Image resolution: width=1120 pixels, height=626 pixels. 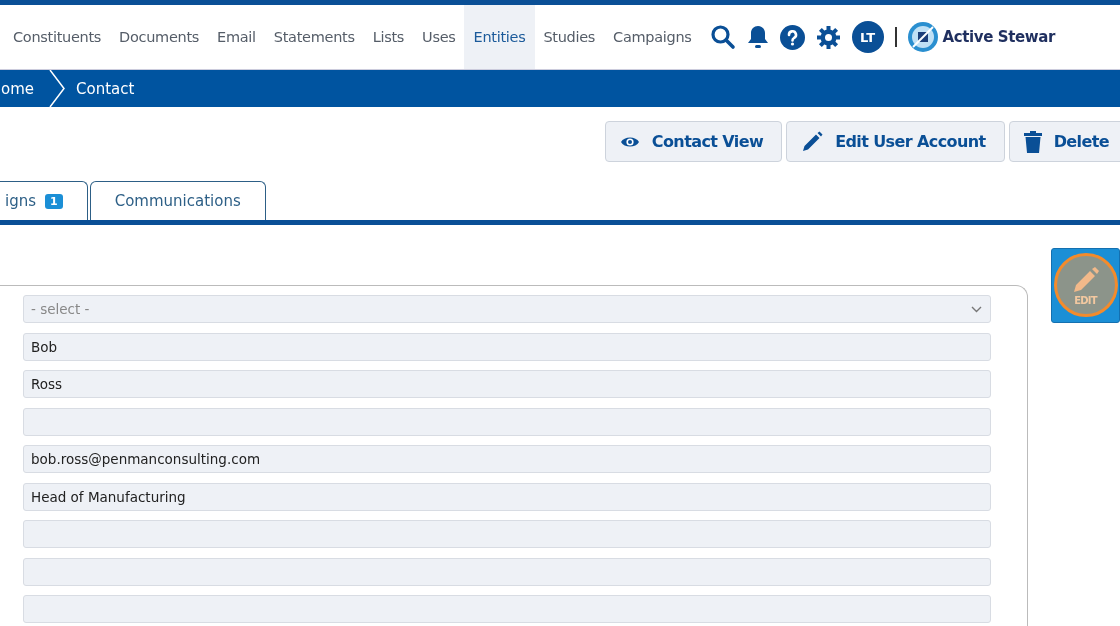 I want to click on nav-tab: Lists, so click(x=388, y=37).